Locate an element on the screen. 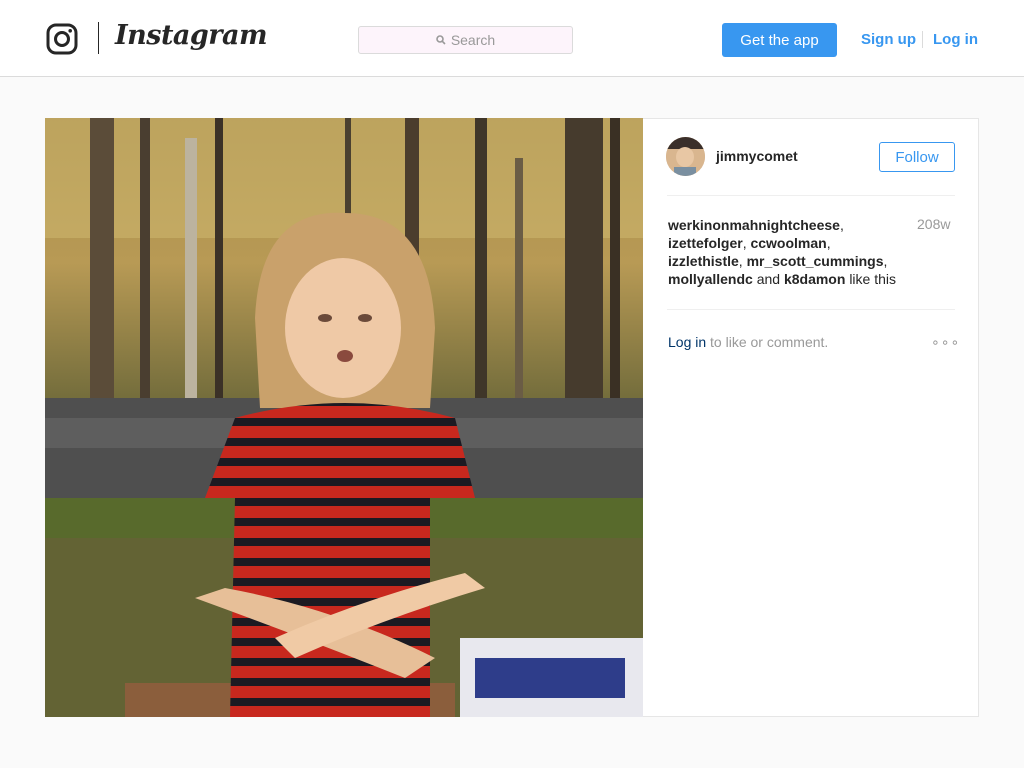  post-age: 208w is located at coordinates (933, 224).